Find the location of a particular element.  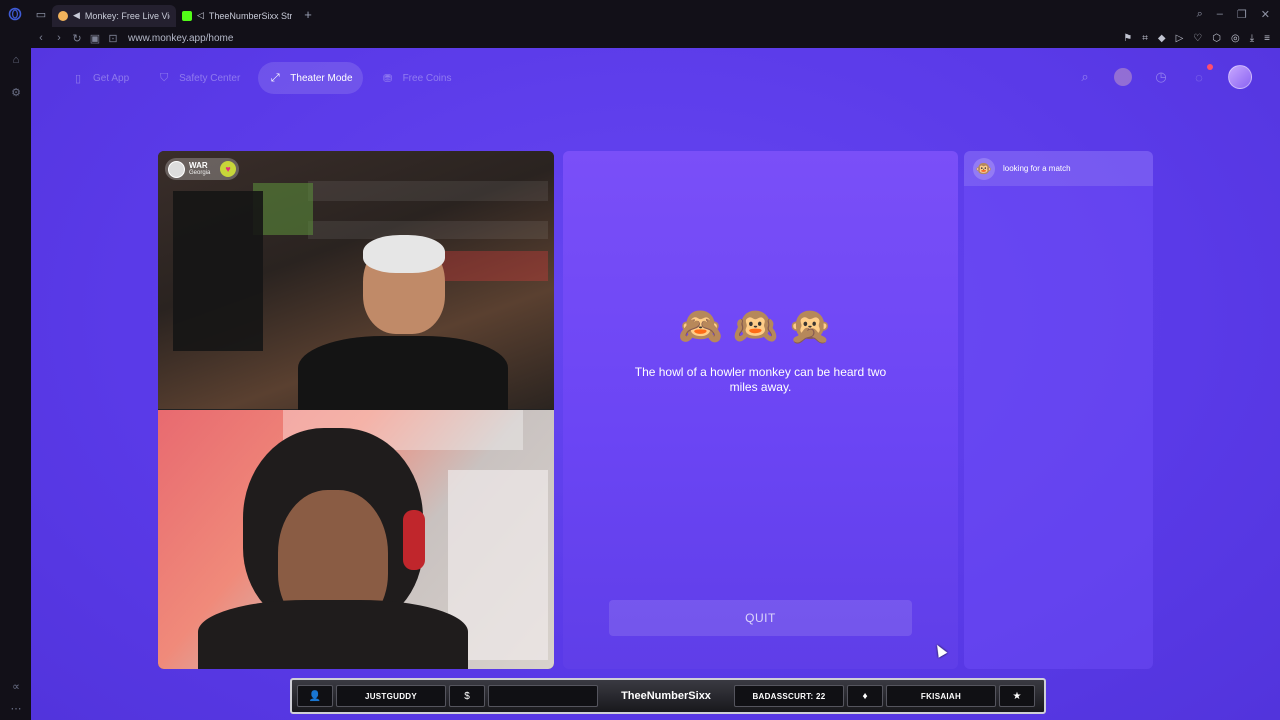

back-icon: ‹ is located at coordinates (41, 38).